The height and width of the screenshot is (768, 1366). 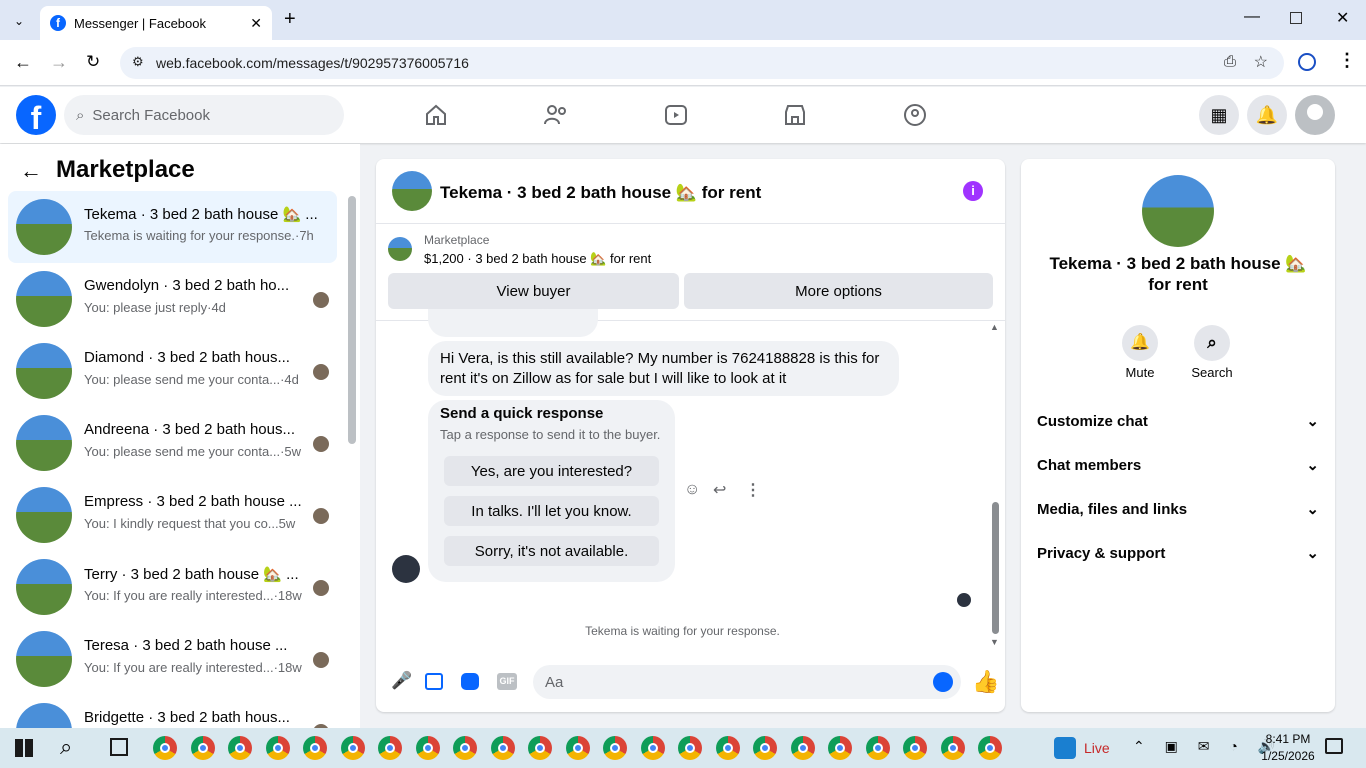 What do you see at coordinates (600, 193) in the screenshot?
I see `chat-title: Tekema · 3 bed 2 bath house 🏡 for rent` at bounding box center [600, 193].